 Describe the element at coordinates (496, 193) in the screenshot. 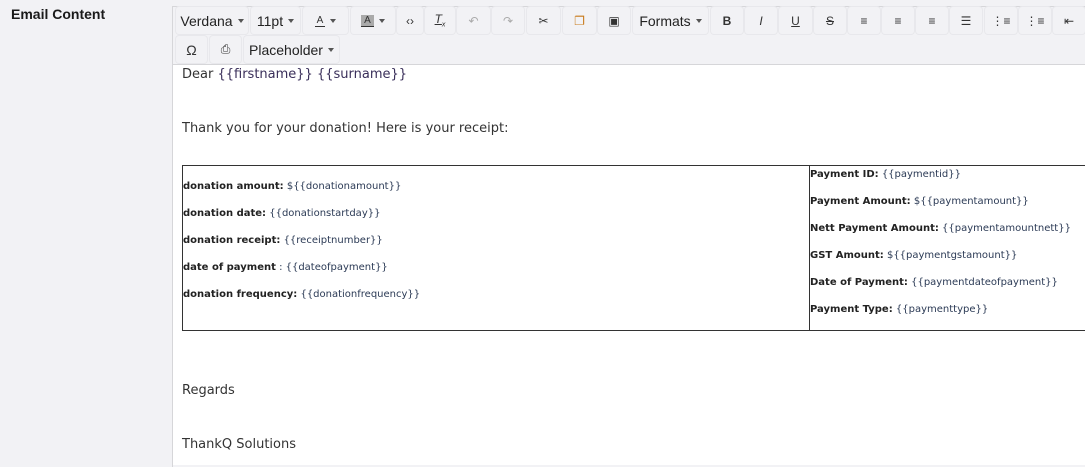

I see `receipt-row: donation amount: ${{donationamount}}` at that location.